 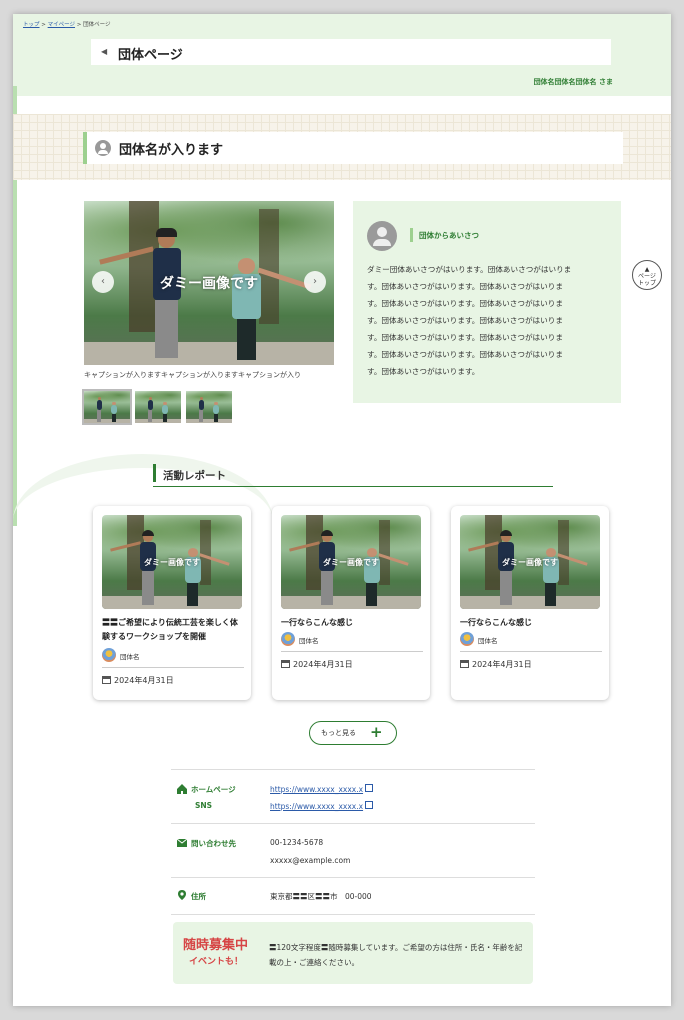 I want to click on breadcrumb-top: トップ, so click(x=31, y=25).